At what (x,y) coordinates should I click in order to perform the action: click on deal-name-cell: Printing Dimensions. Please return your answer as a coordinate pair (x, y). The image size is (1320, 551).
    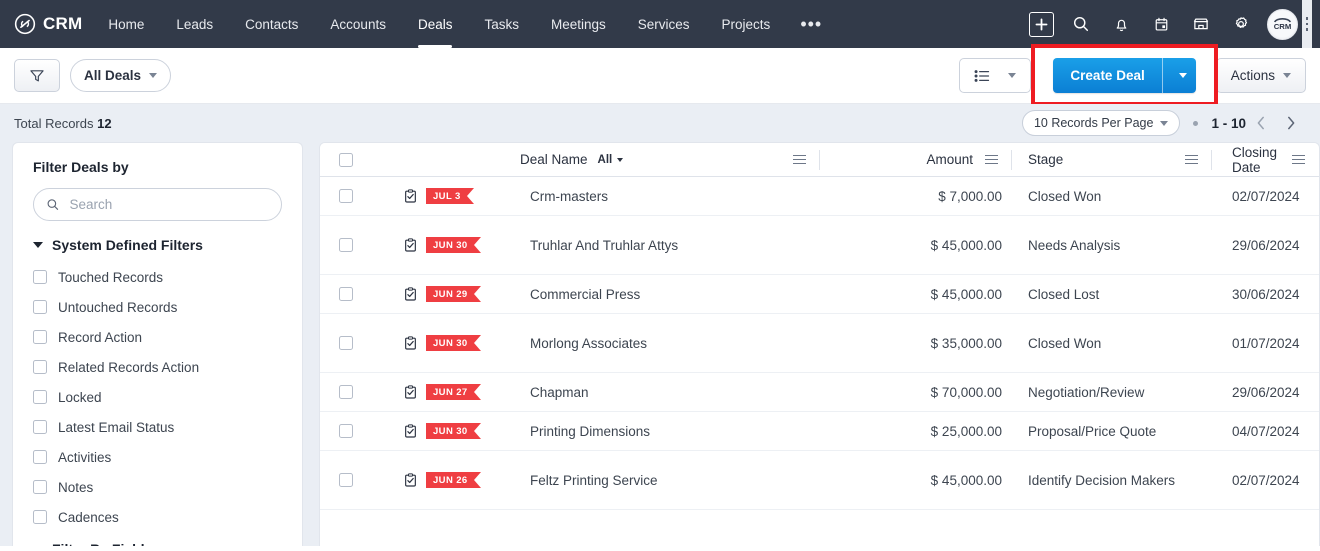
    Looking at the image, I should click on (670, 431).